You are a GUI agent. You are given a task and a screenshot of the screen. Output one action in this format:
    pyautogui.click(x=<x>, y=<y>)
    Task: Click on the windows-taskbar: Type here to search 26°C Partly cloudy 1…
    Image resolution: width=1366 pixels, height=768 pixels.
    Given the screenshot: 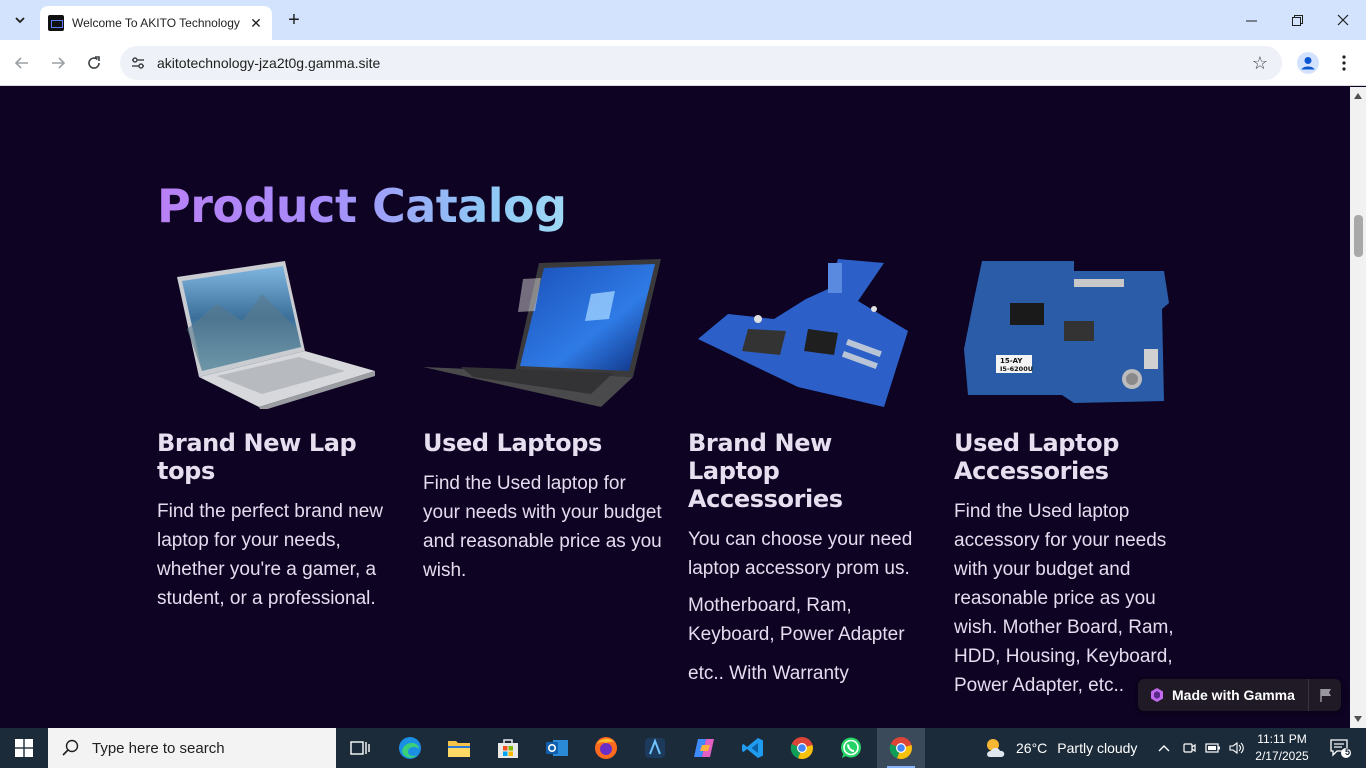 What is the action you would take?
    pyautogui.click(x=683, y=748)
    